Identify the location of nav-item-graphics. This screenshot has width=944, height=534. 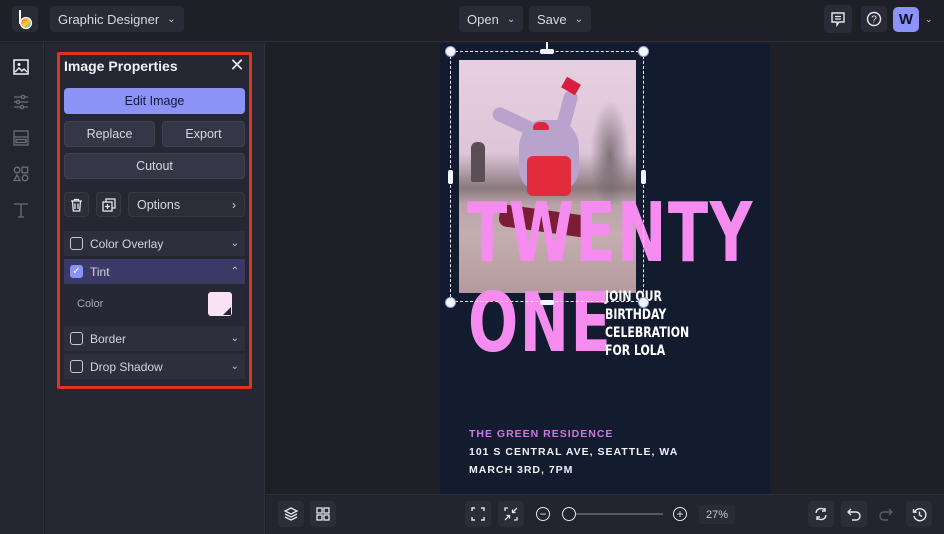
(21, 174).